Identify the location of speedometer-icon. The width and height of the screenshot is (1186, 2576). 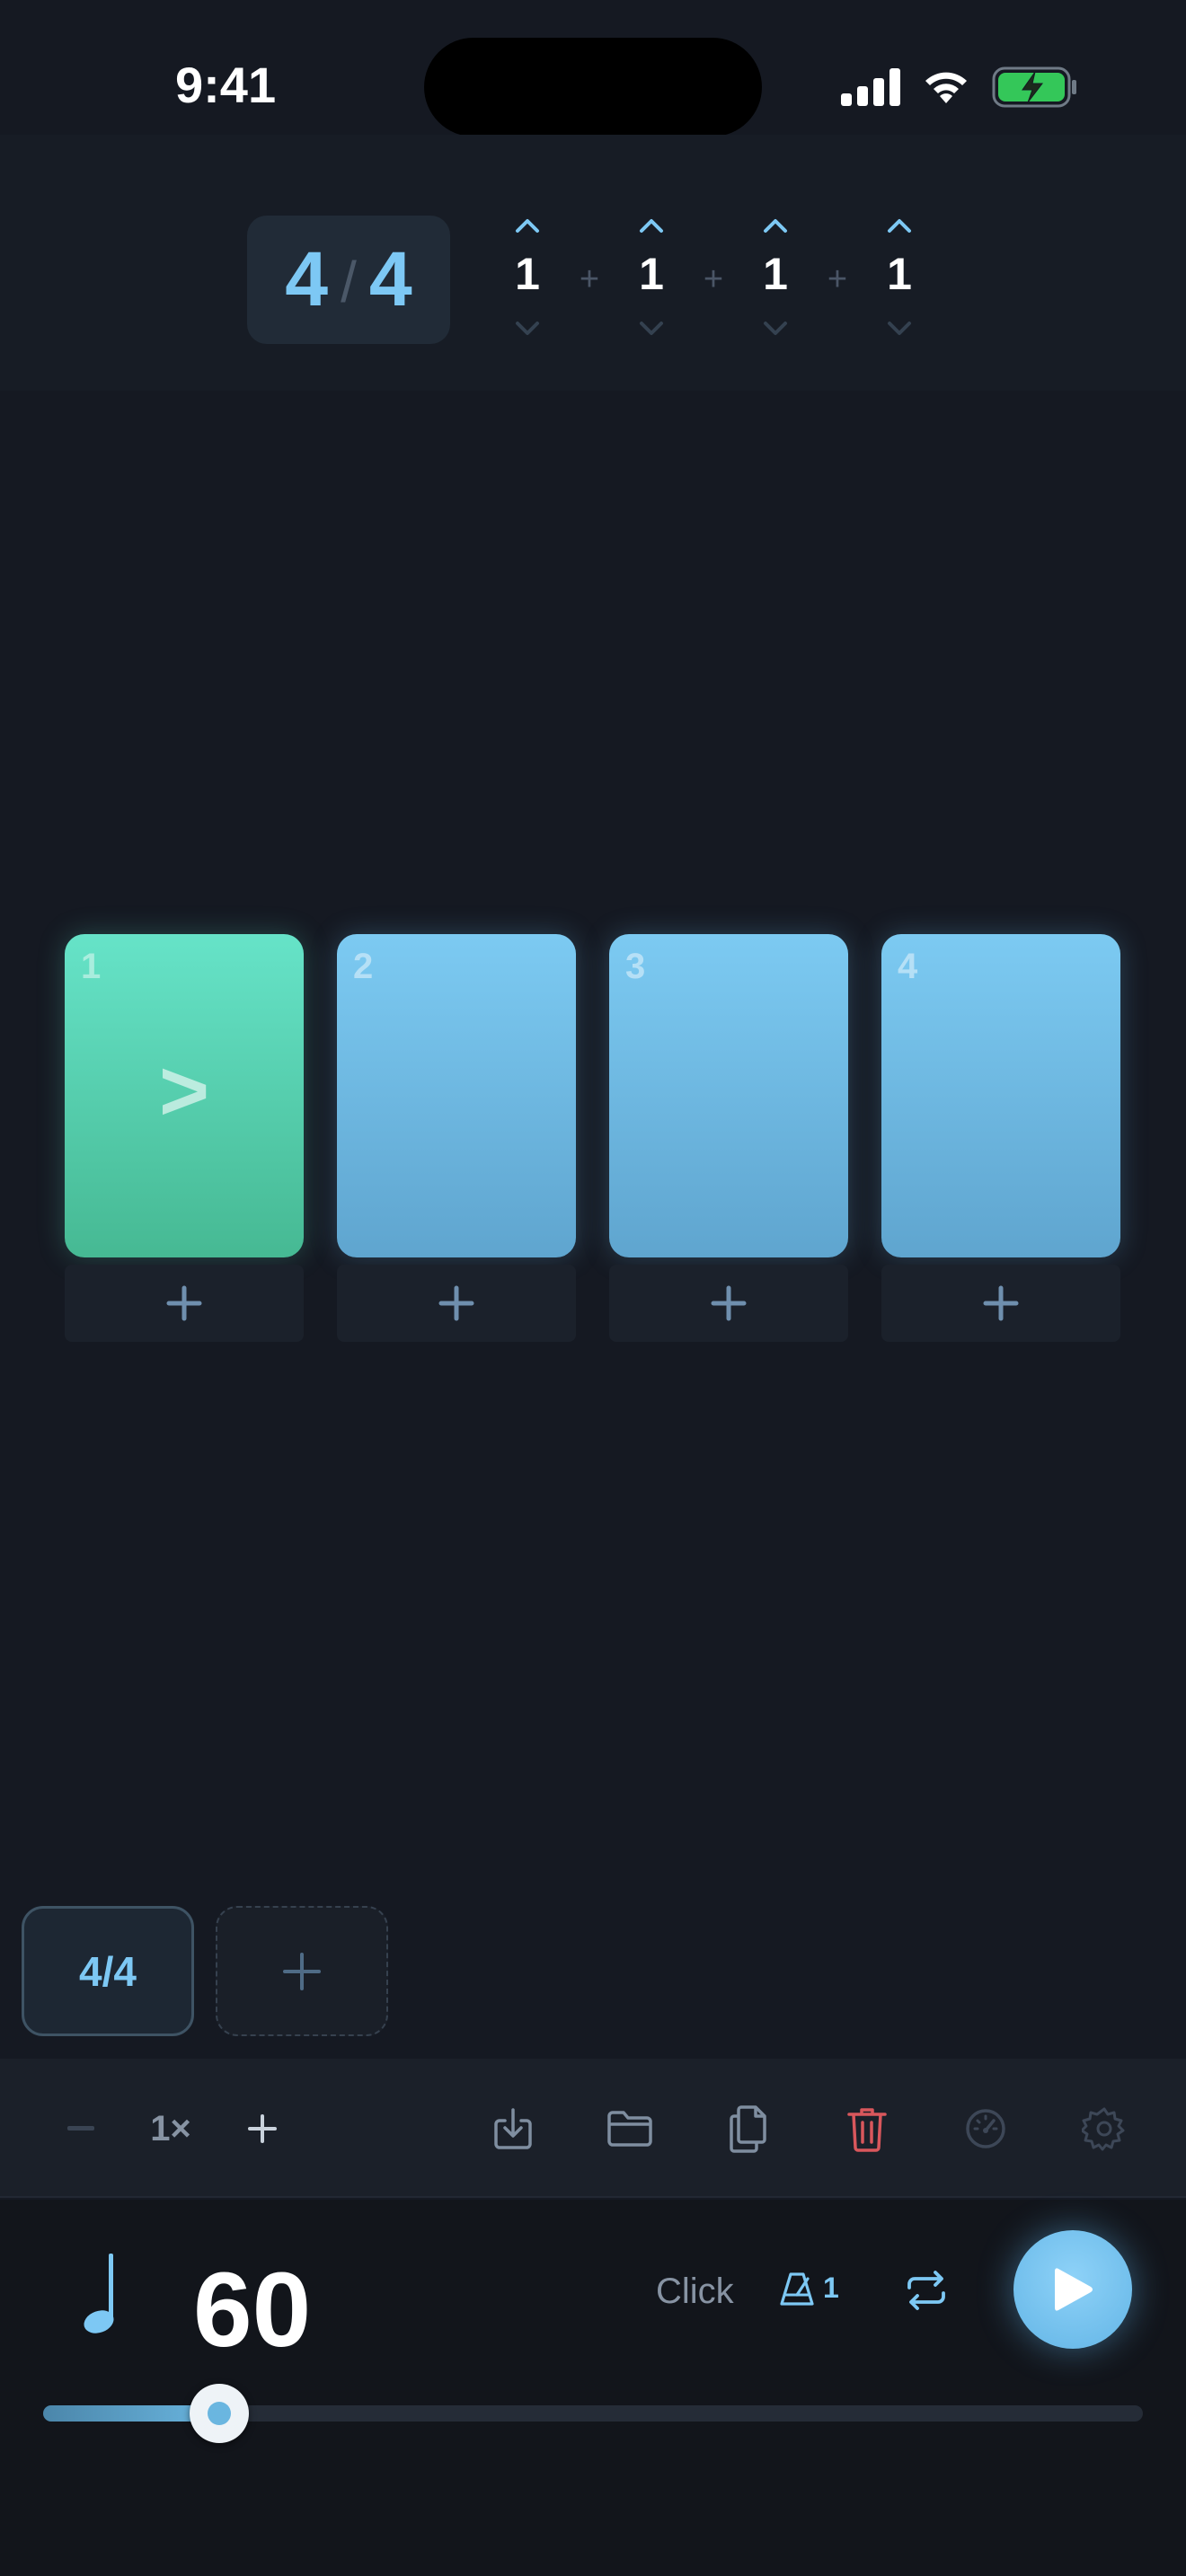
(985, 2128).